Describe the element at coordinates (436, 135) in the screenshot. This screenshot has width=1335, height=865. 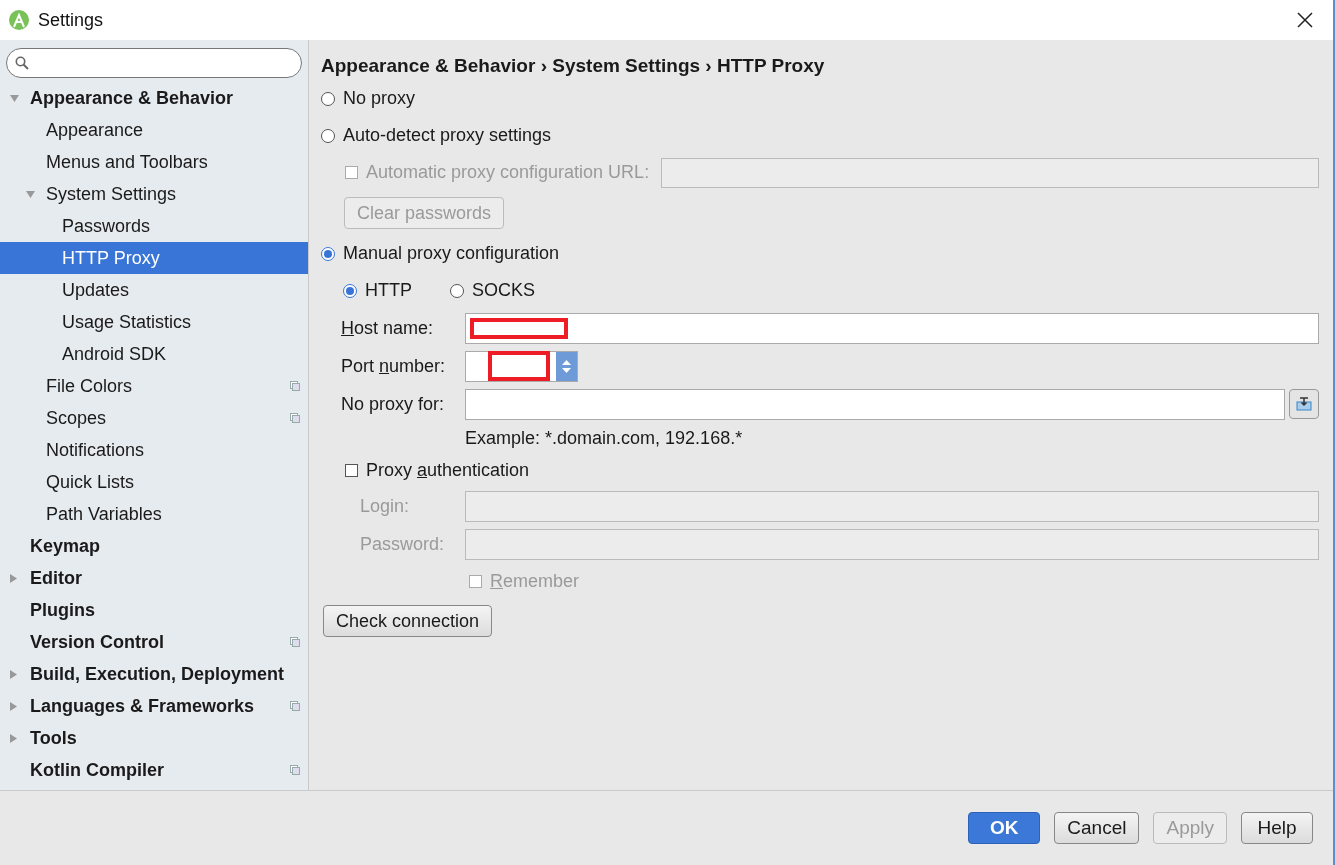
I see `proxy-mode-radio: Auto-detect proxy settings` at that location.